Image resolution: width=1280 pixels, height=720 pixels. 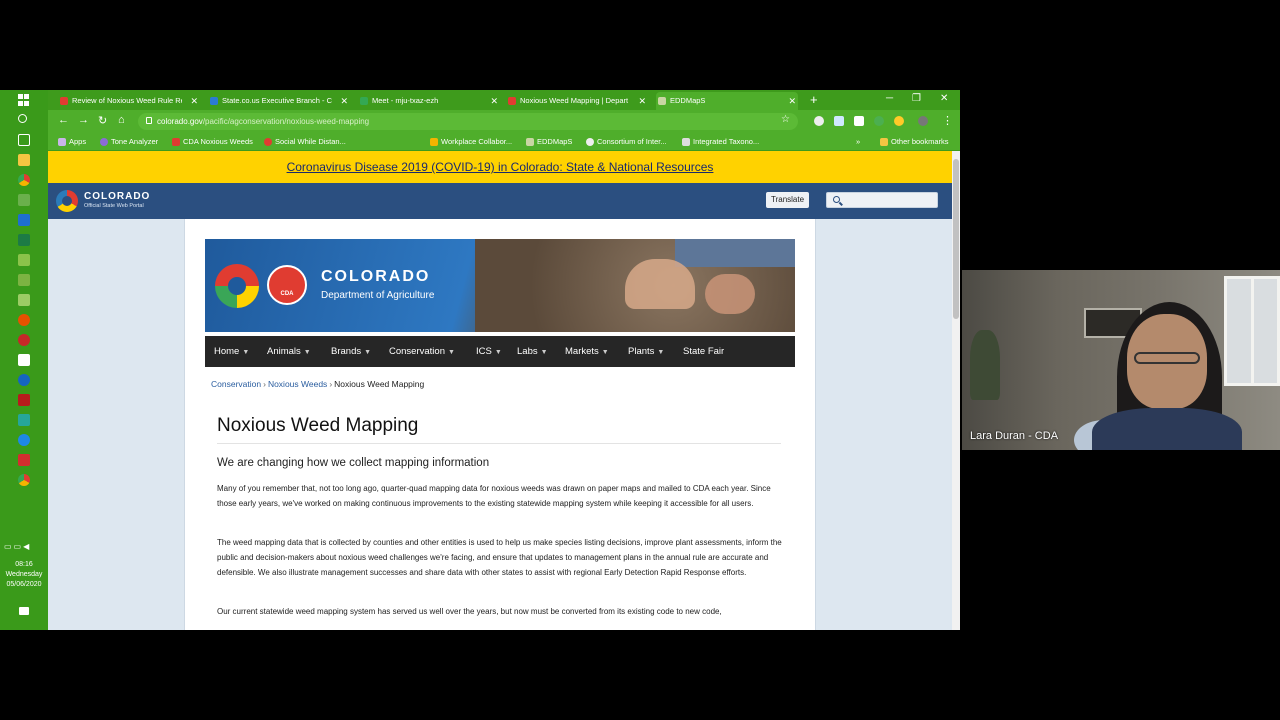 What do you see at coordinates (121, 120) in the screenshot?
I see `home-icon: ⌂` at bounding box center [121, 120].